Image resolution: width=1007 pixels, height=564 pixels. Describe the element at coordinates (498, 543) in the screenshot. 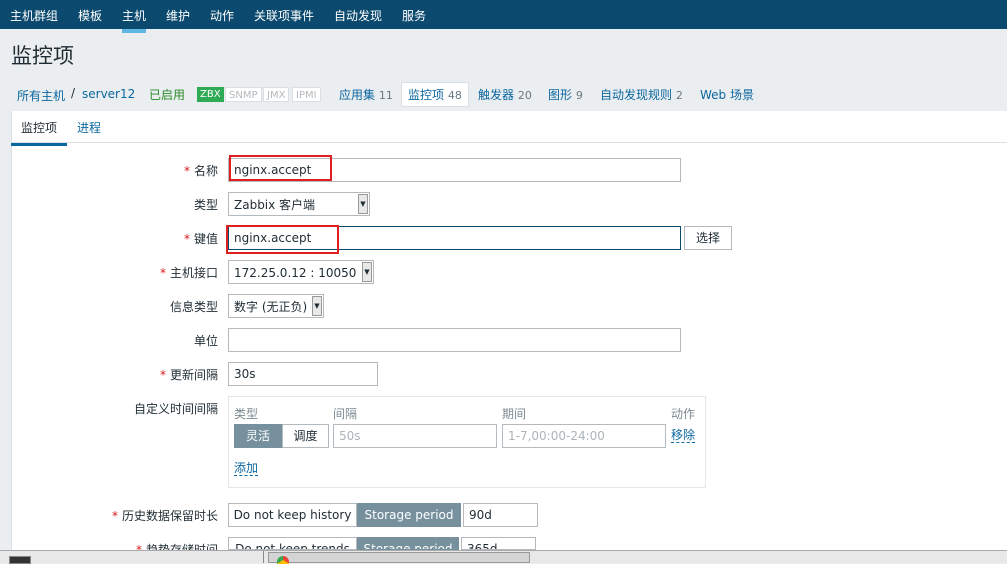

I see `trends-period-input: 365d` at that location.